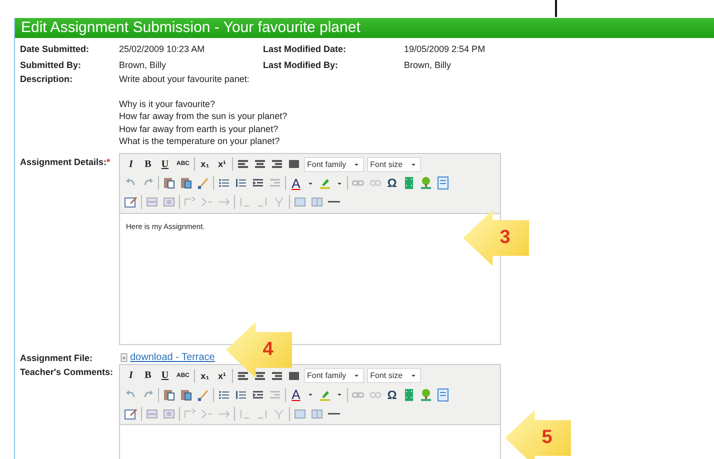 Image resolution: width=714 pixels, height=459 pixels. What do you see at coordinates (124, 357) in the screenshot?
I see `file-icon` at bounding box center [124, 357].